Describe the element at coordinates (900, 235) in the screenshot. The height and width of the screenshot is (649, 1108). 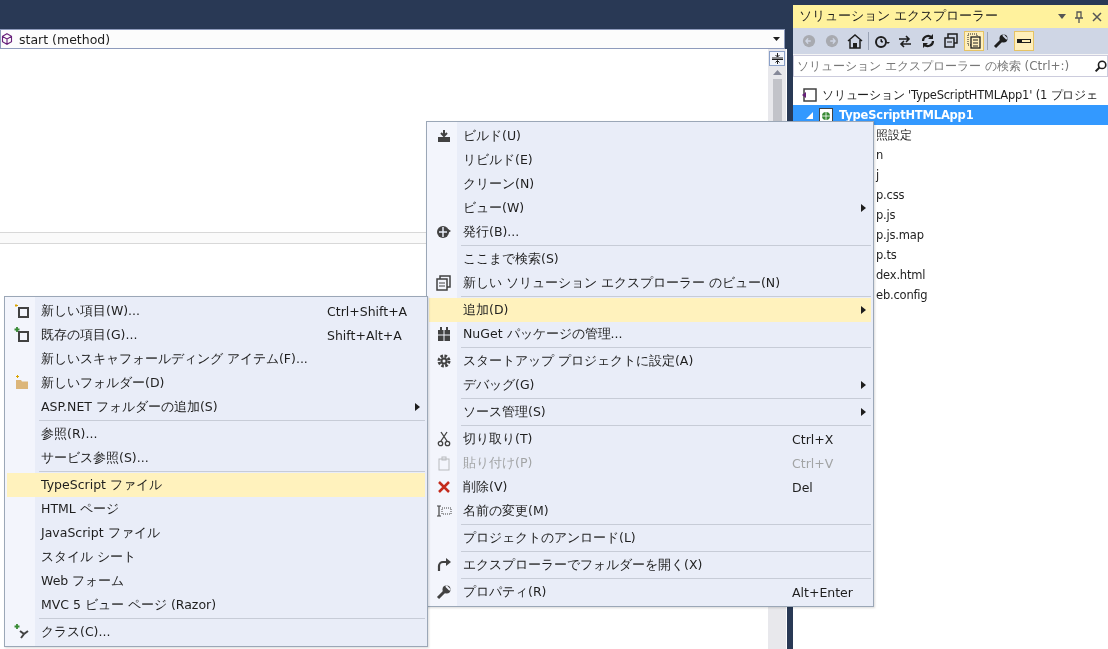
I see `tree-item-label: p.js.map` at that location.